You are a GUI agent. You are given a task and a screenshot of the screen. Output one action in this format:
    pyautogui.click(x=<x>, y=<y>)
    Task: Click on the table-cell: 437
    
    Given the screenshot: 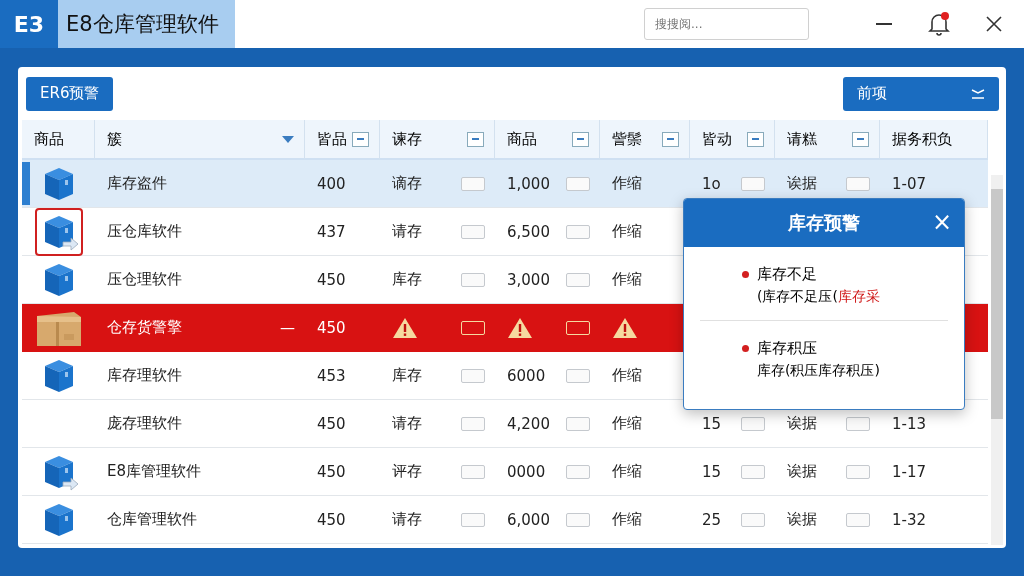 What is the action you would take?
    pyautogui.click(x=331, y=231)
    